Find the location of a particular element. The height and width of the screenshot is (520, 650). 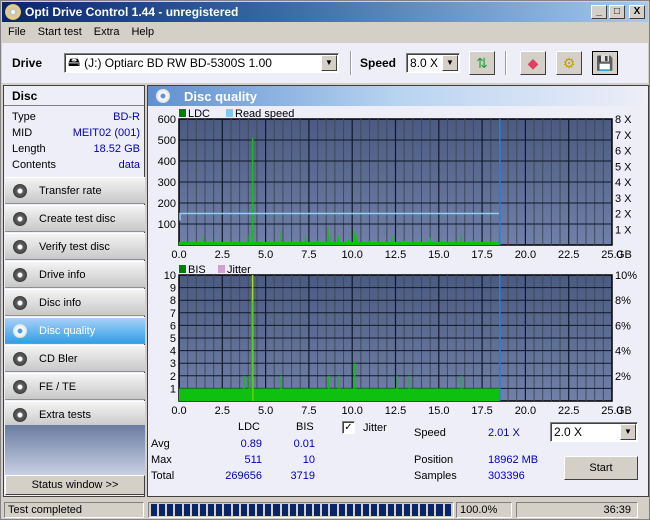

test-speed-select: 2.0 X ▼ is located at coordinates (594, 432).